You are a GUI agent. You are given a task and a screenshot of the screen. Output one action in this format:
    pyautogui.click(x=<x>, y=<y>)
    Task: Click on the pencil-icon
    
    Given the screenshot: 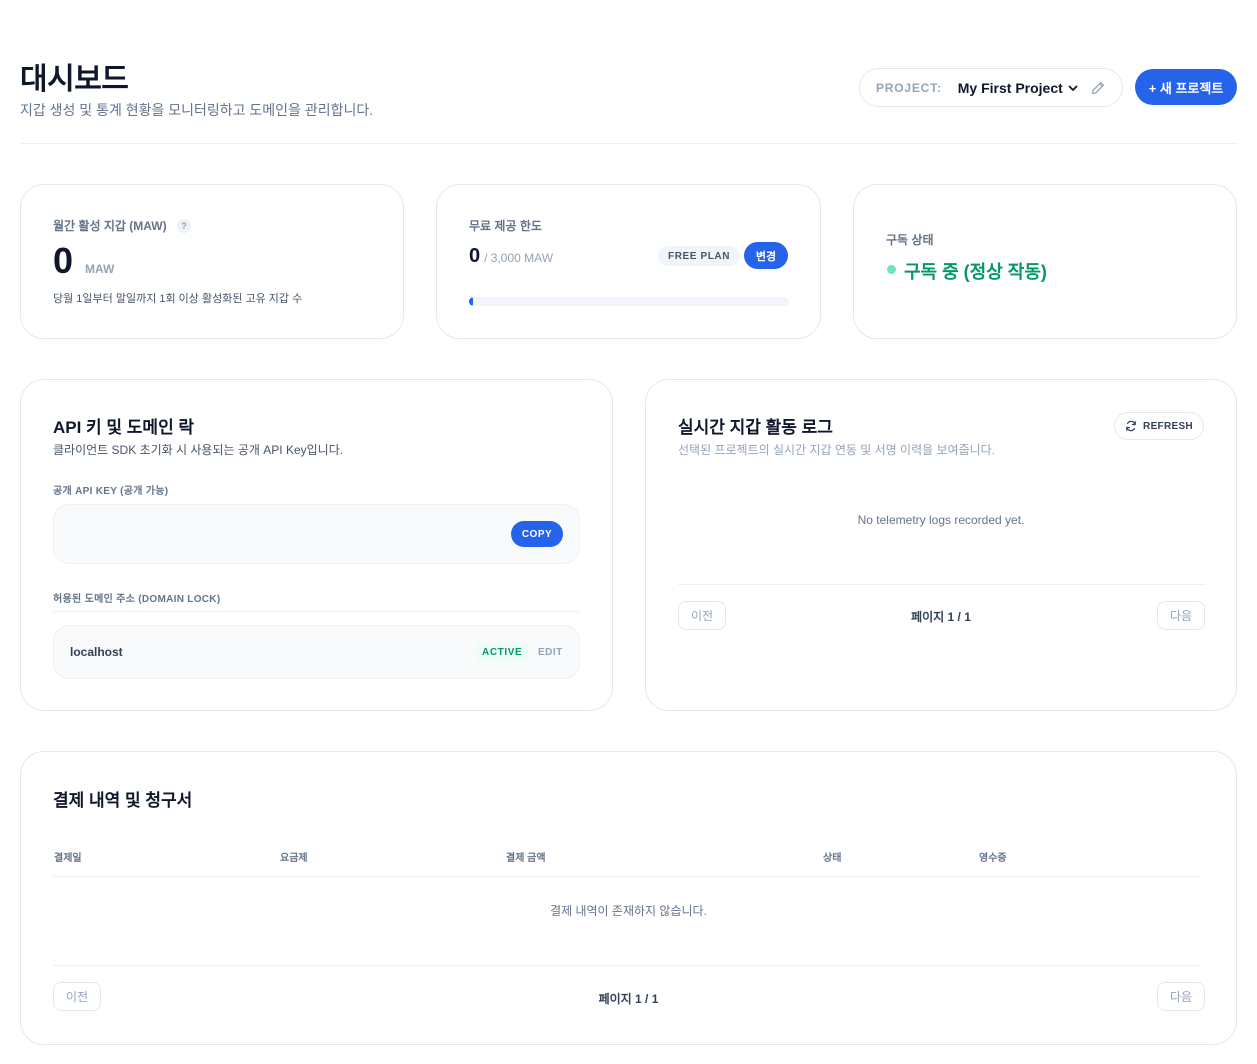 What is the action you would take?
    pyautogui.click(x=1098, y=88)
    